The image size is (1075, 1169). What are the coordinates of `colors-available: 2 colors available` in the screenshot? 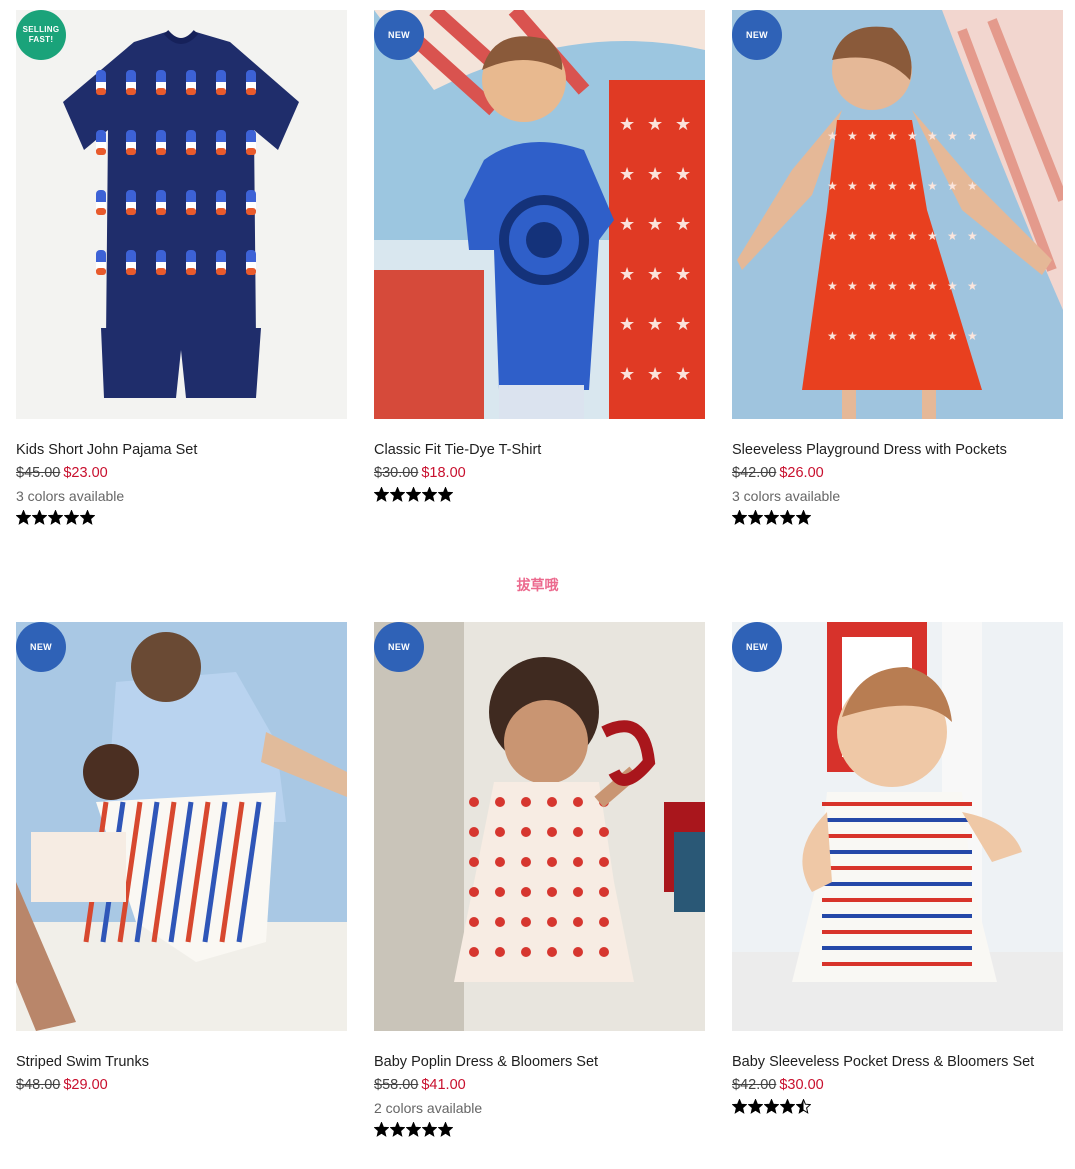 It's located at (539, 1108).